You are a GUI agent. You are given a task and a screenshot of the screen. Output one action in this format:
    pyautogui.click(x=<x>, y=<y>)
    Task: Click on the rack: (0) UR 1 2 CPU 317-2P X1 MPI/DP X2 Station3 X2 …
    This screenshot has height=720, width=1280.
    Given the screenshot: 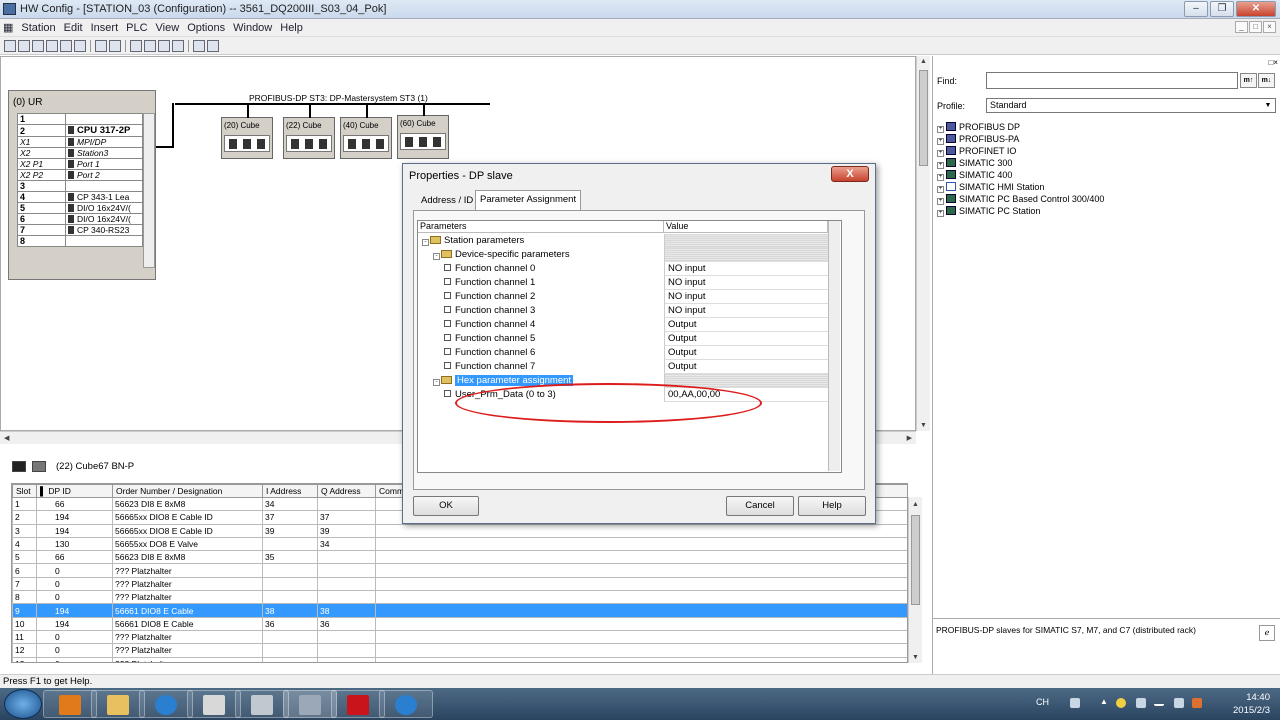 What is the action you would take?
    pyautogui.click(x=82, y=185)
    